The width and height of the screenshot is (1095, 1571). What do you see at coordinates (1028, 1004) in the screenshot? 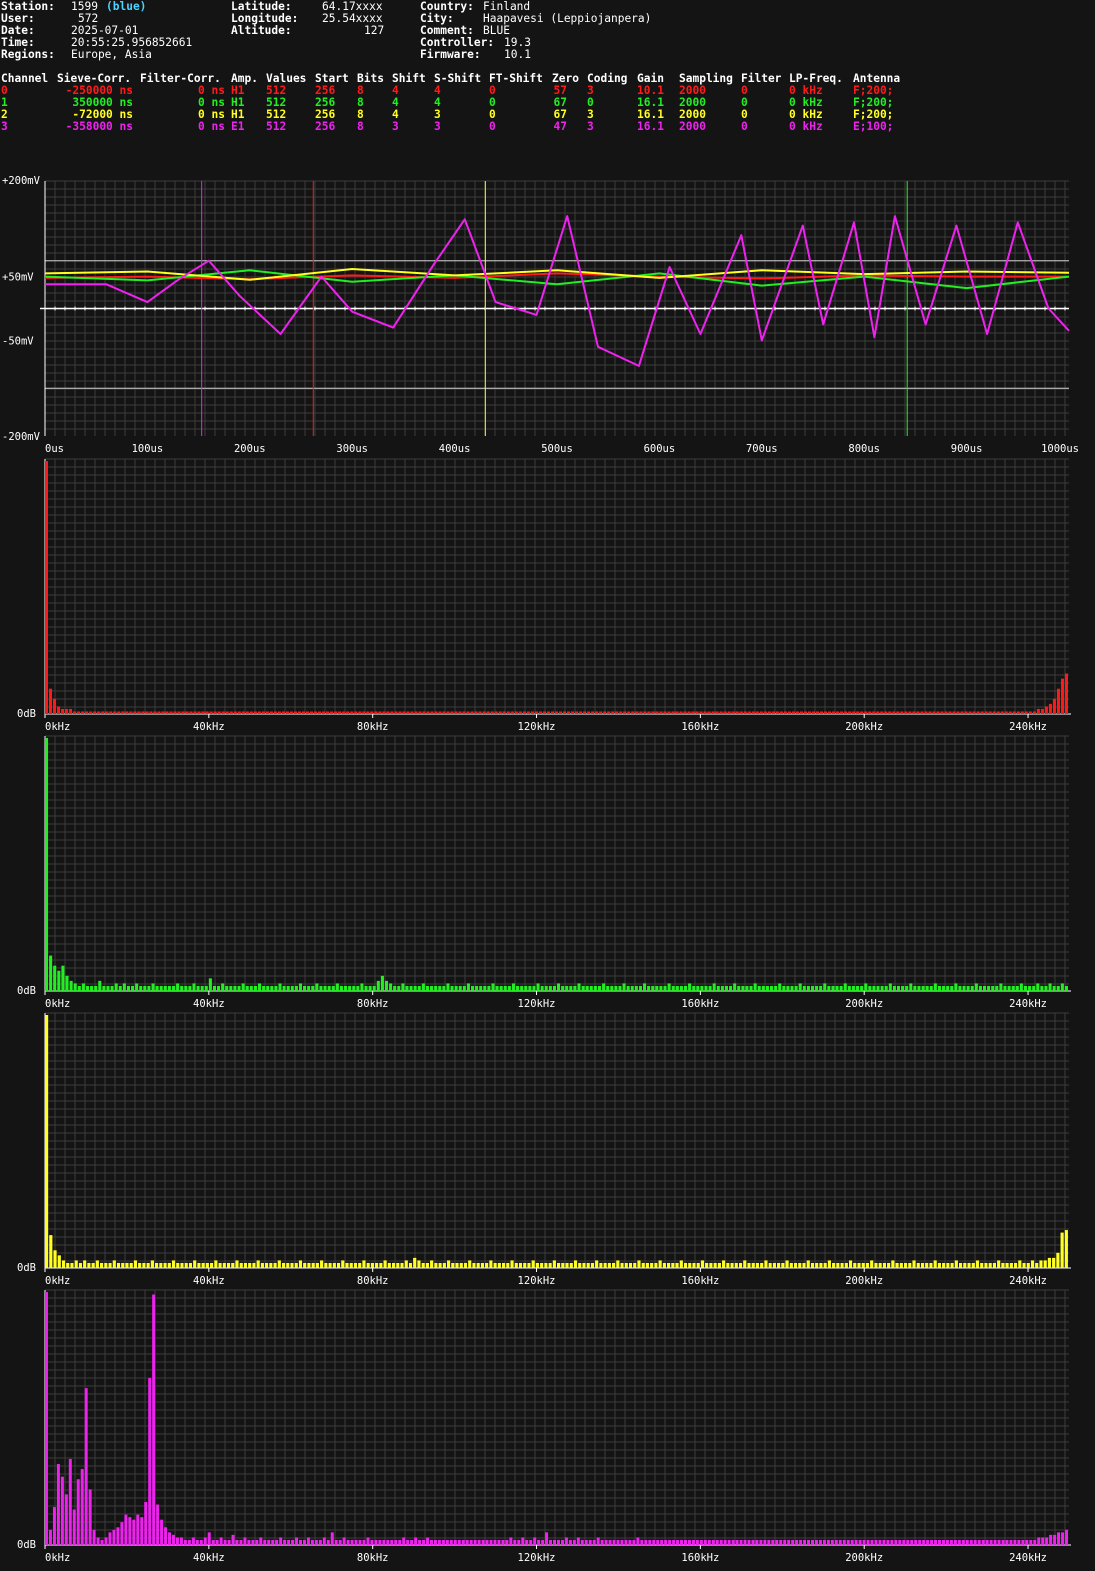
I see `x-tick-label: 240kHz` at bounding box center [1028, 1004].